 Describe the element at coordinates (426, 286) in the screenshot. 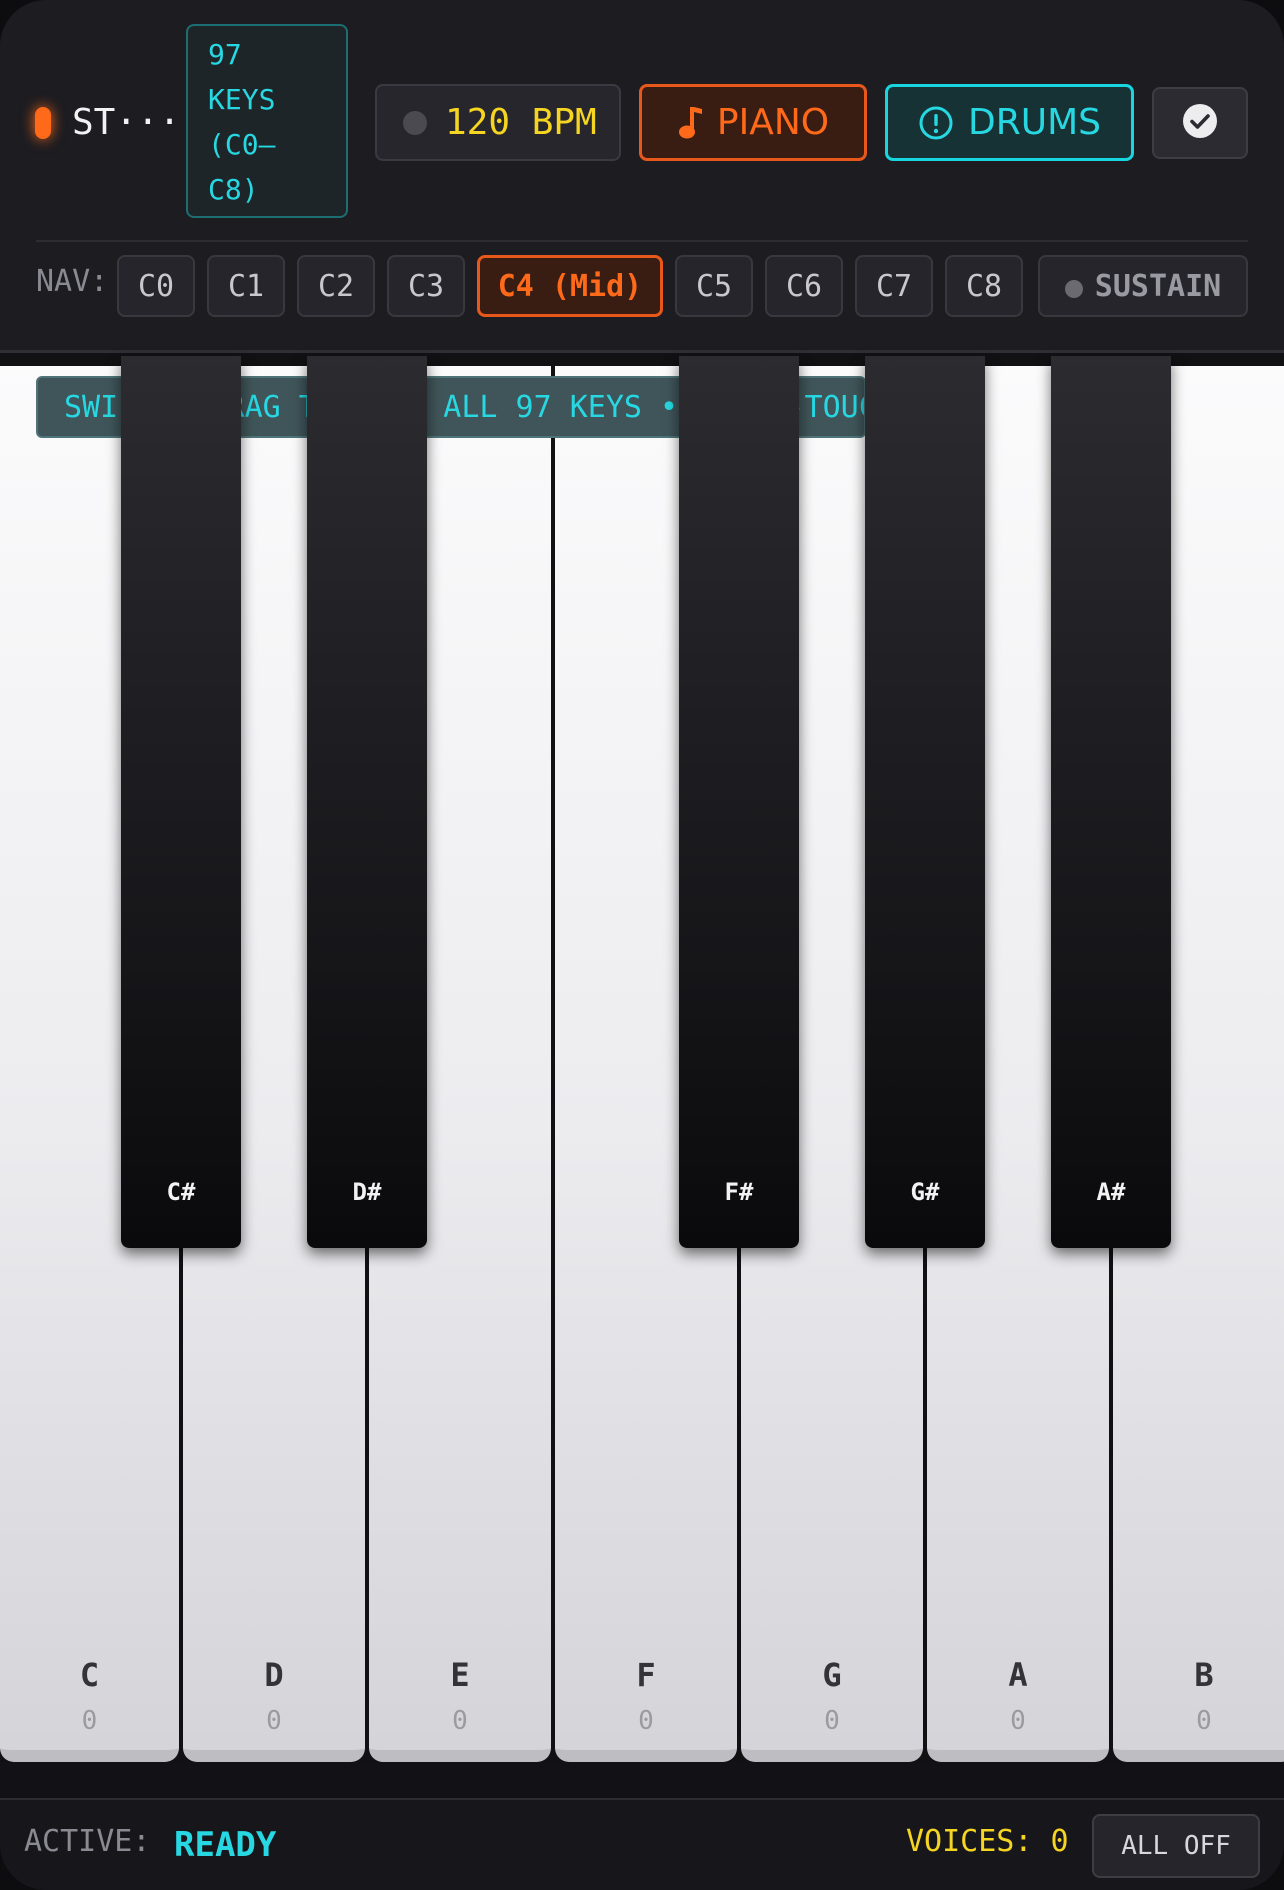

I see `octave-button-c3: C3` at that location.